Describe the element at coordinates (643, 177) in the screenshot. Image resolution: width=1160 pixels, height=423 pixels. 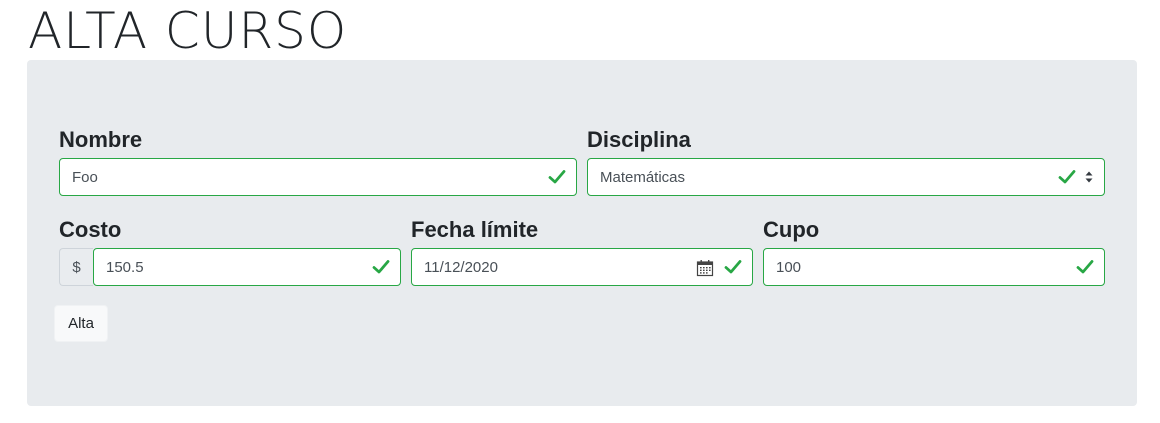
I see `disciplina-value: Matemáticas` at that location.